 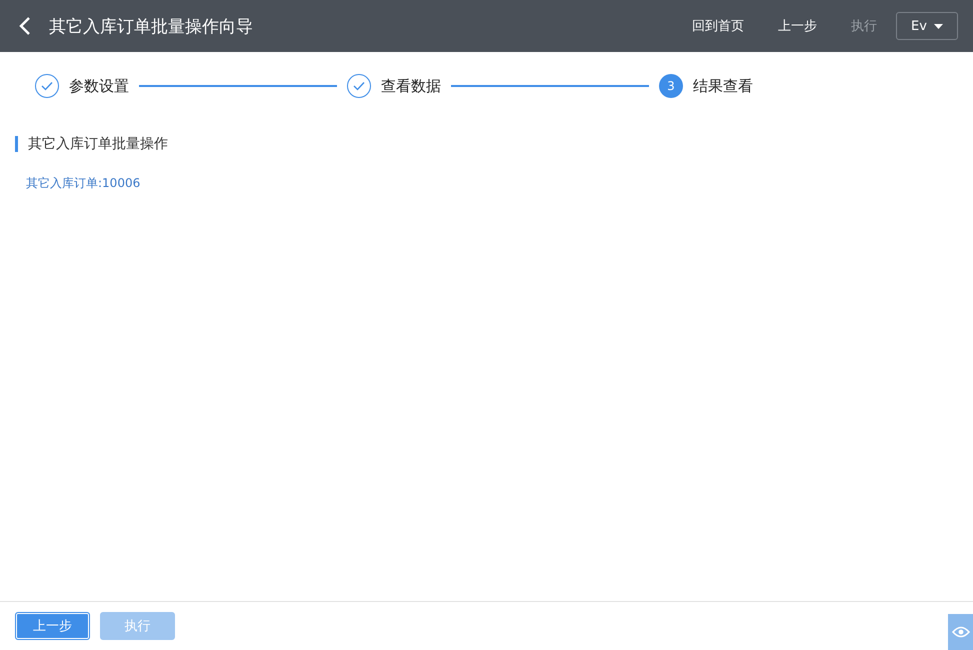 What do you see at coordinates (411, 86) in the screenshot?
I see `step-label: 查看数据` at bounding box center [411, 86].